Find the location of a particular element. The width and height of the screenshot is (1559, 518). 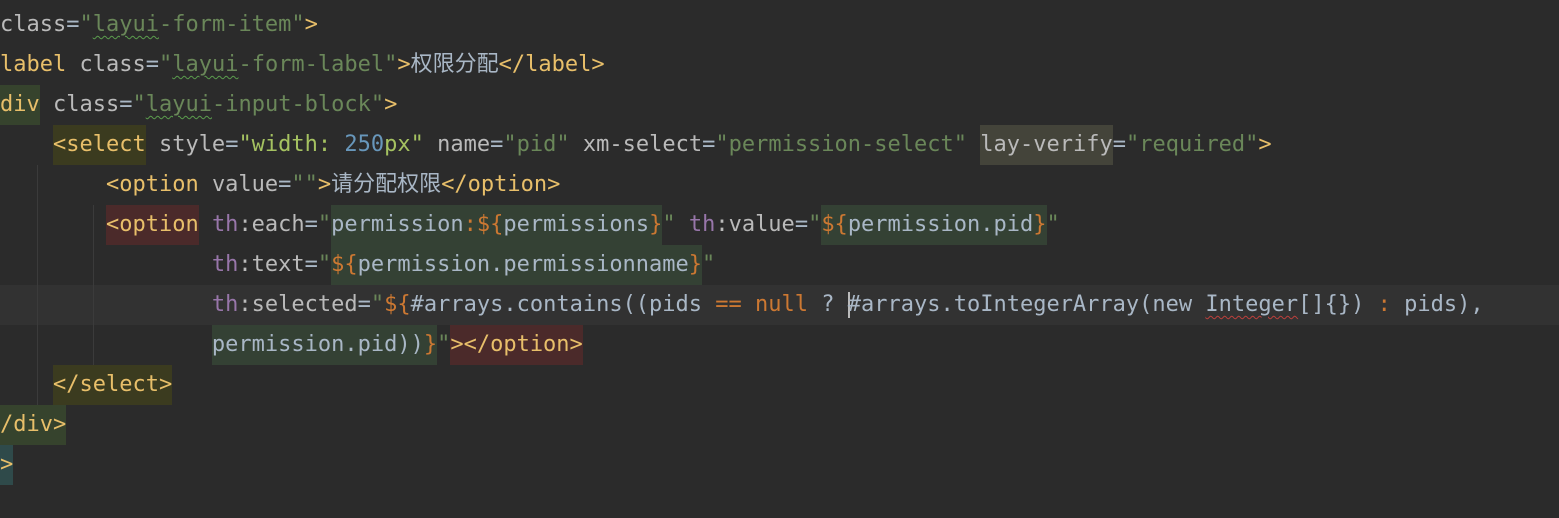

code-line: <option value="">请分配权限</option> is located at coordinates (280, 185).